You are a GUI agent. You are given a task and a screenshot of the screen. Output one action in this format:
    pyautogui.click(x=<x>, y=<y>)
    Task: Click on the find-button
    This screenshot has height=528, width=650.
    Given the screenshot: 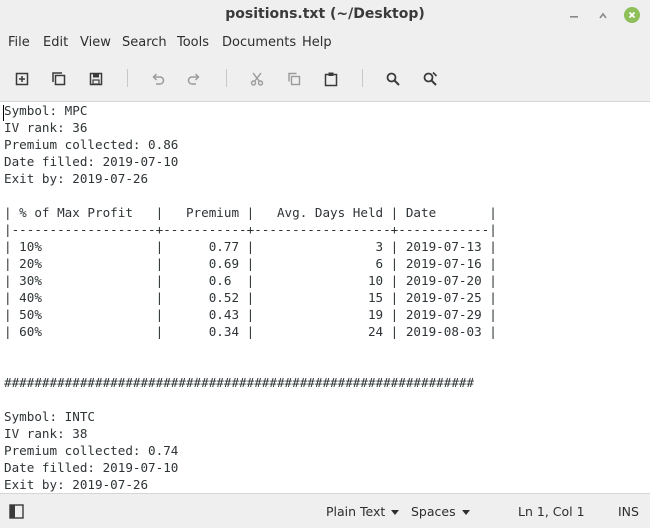 What is the action you would take?
    pyautogui.click(x=393, y=79)
    